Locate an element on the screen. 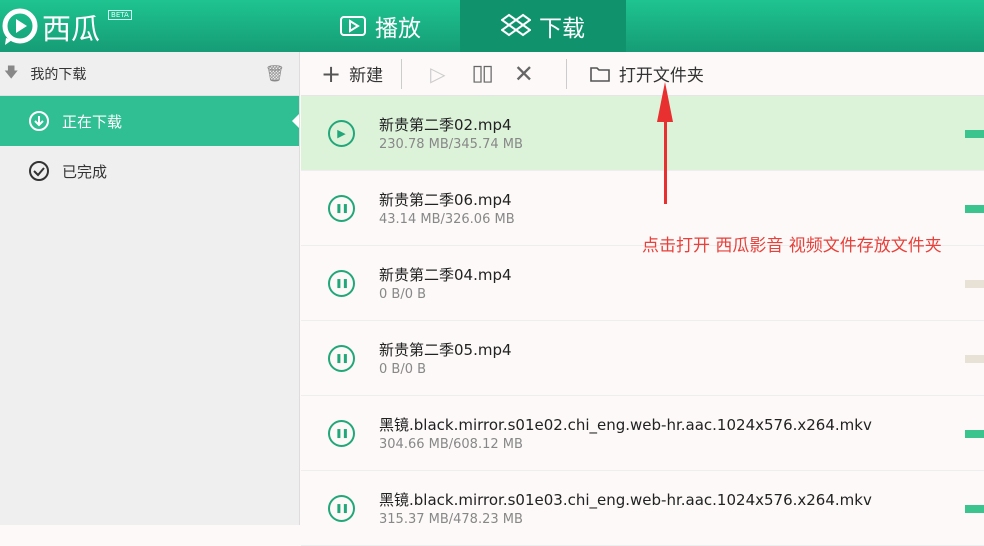 Image resolution: width=984 pixels, height=546 pixels. play-icon is located at coordinates (353, 26).